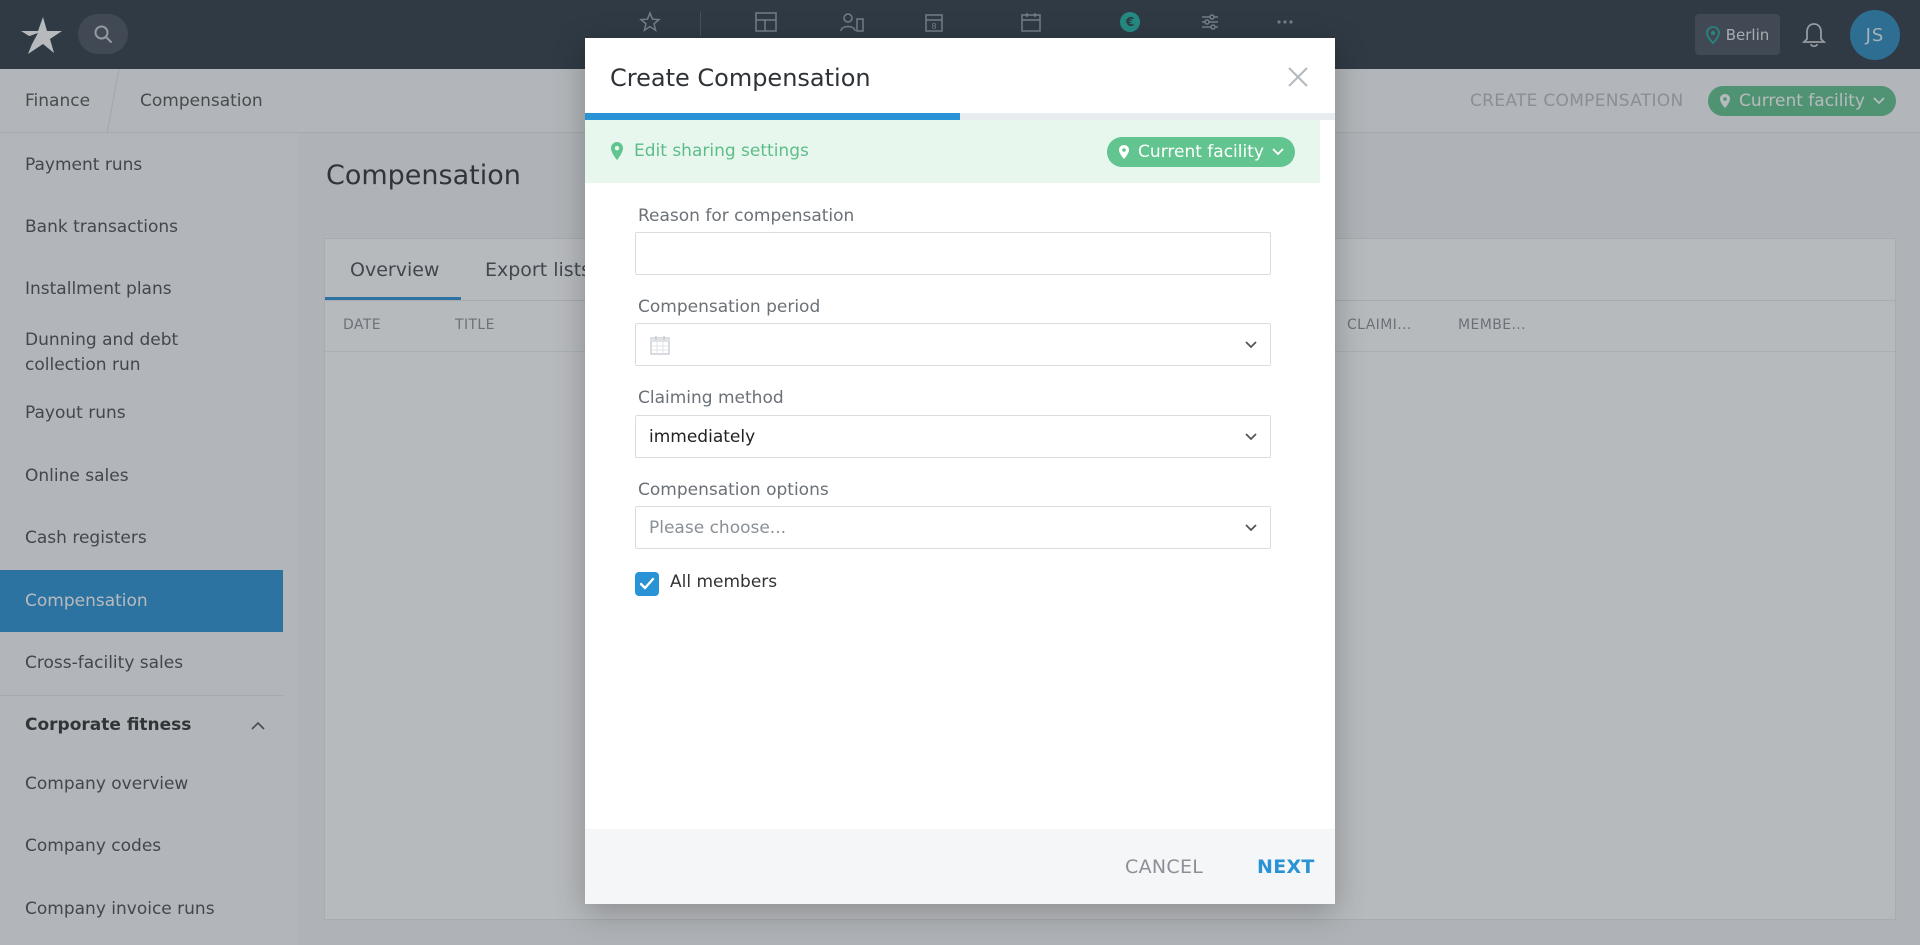 The width and height of the screenshot is (1920, 945). I want to click on claiming-method-label: Claiming method, so click(711, 398).